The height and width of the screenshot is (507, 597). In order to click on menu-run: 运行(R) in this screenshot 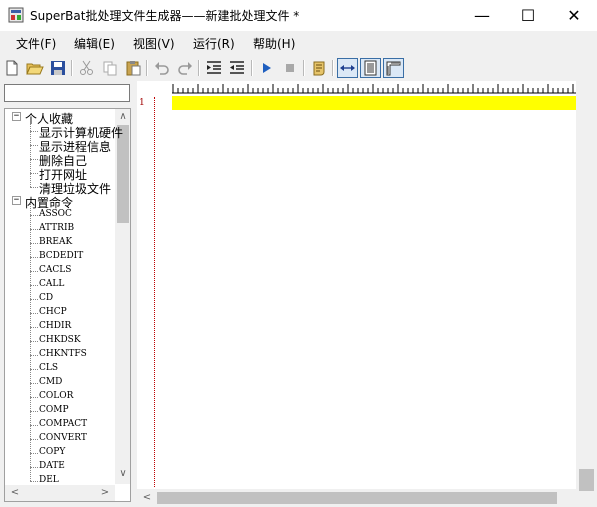, I will do `click(214, 43)`.